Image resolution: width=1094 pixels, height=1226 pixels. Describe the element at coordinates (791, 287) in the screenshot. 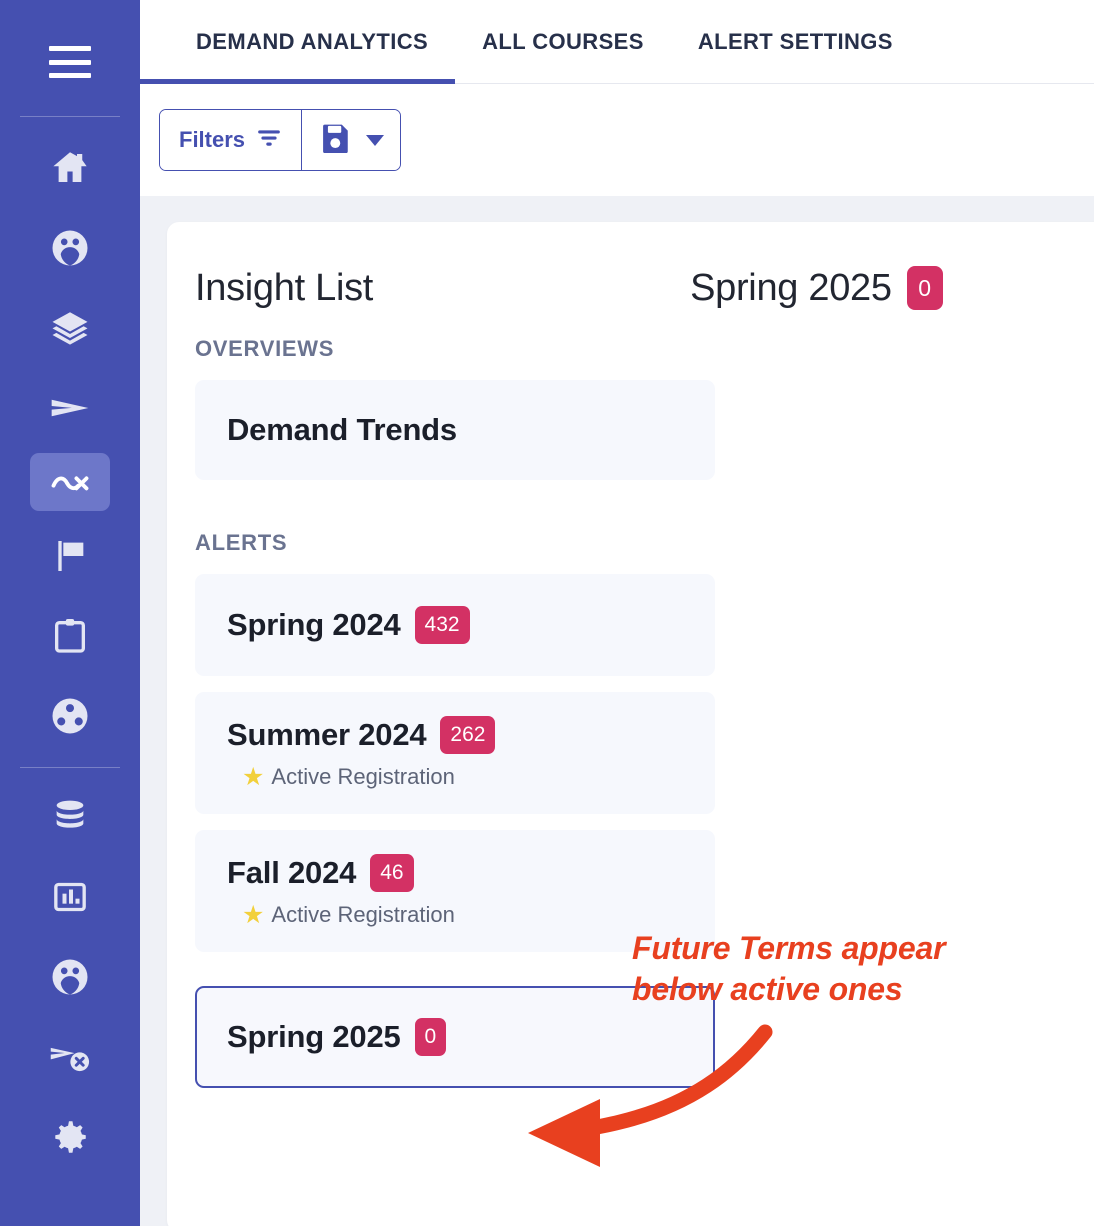

I see `selected-term-label: Spring 2025` at that location.